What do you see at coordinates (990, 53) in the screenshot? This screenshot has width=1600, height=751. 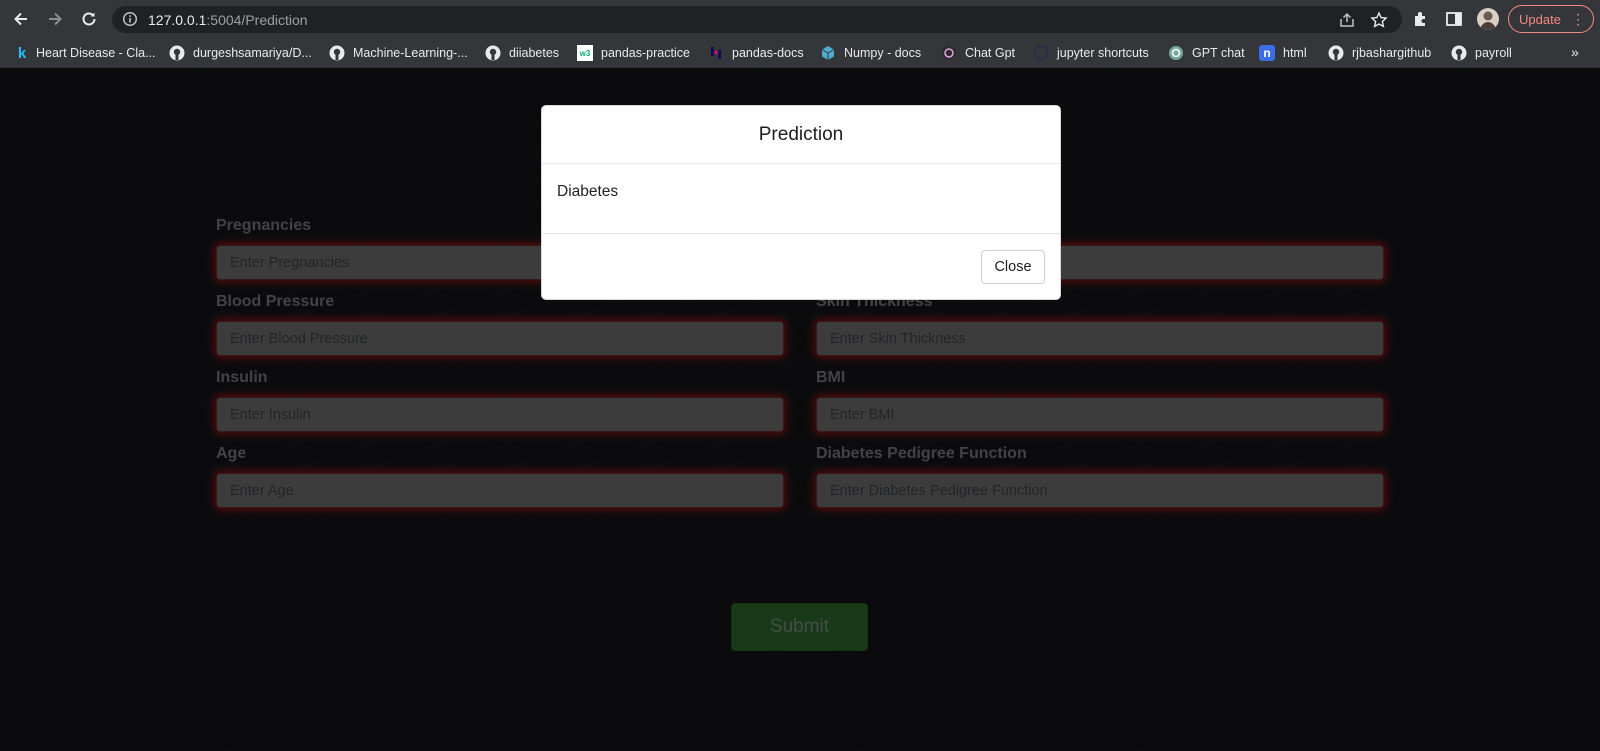 I see `bookmark-label: Chat Gpt` at bounding box center [990, 53].